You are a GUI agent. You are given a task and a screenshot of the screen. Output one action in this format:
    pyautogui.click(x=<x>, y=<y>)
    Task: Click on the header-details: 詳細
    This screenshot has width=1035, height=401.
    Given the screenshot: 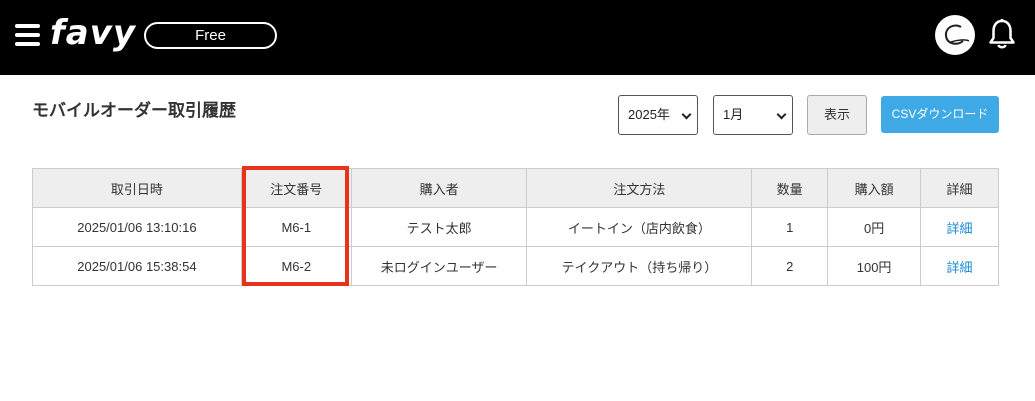 What is the action you would take?
    pyautogui.click(x=959, y=188)
    